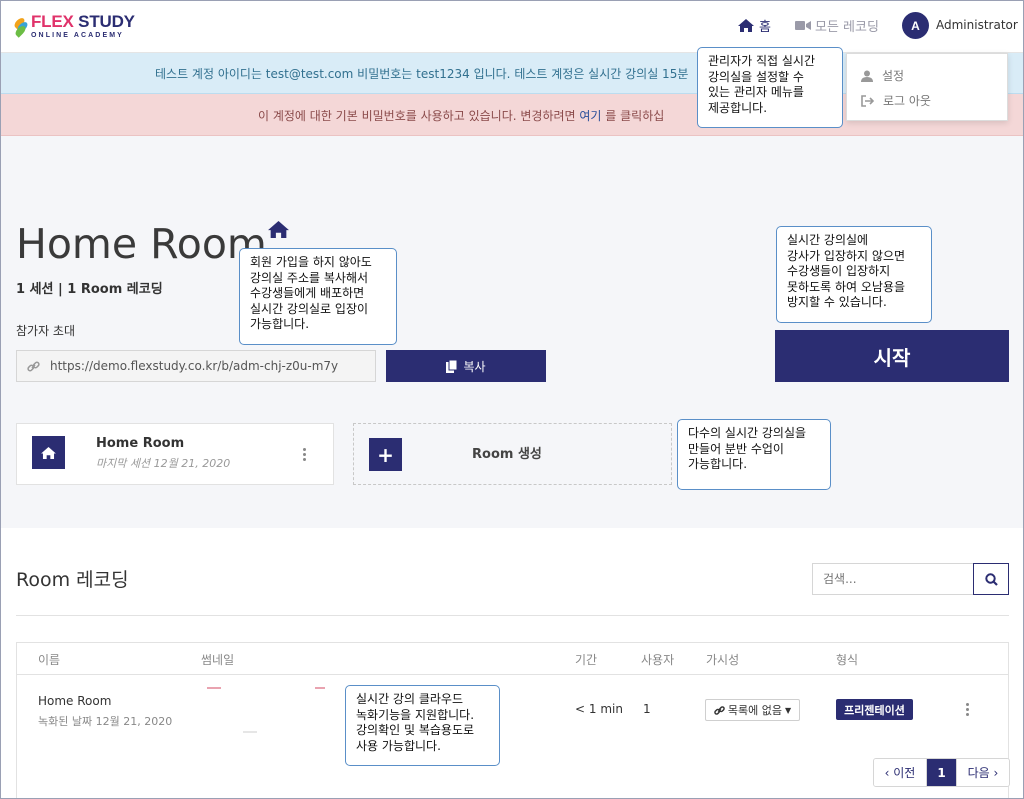 The width and height of the screenshot is (1024, 799). I want to click on pagination-page-current: 1, so click(941, 772).